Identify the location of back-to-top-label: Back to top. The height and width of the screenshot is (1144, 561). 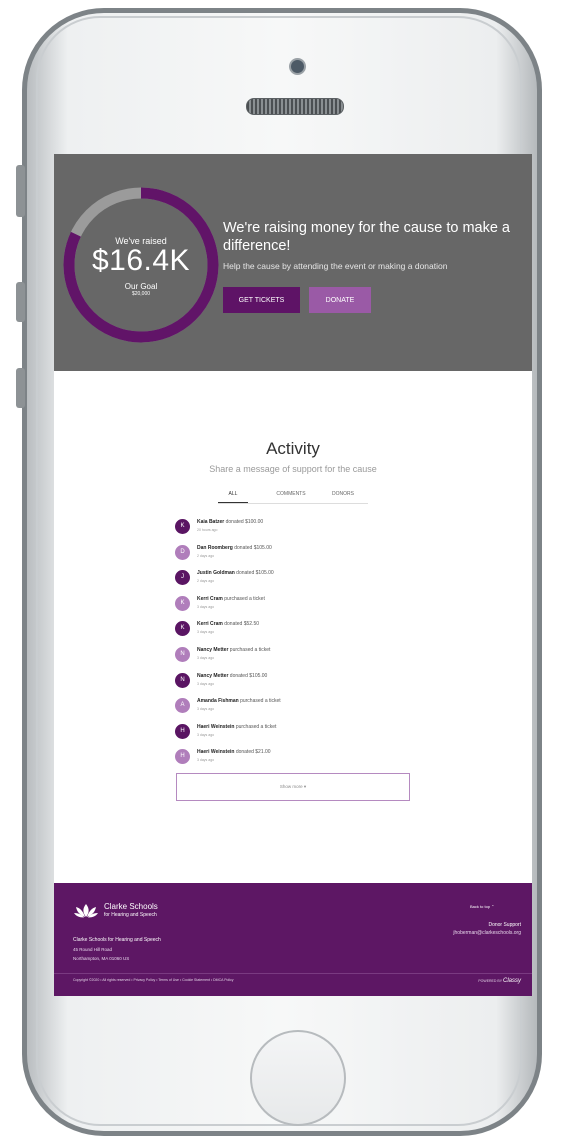
(480, 906).